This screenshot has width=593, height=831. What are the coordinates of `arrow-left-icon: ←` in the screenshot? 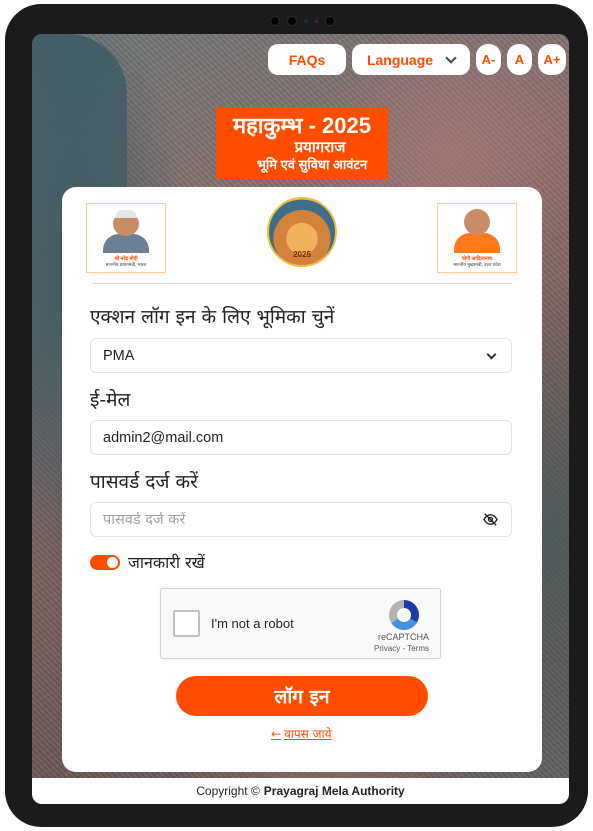 It's located at (276, 733).